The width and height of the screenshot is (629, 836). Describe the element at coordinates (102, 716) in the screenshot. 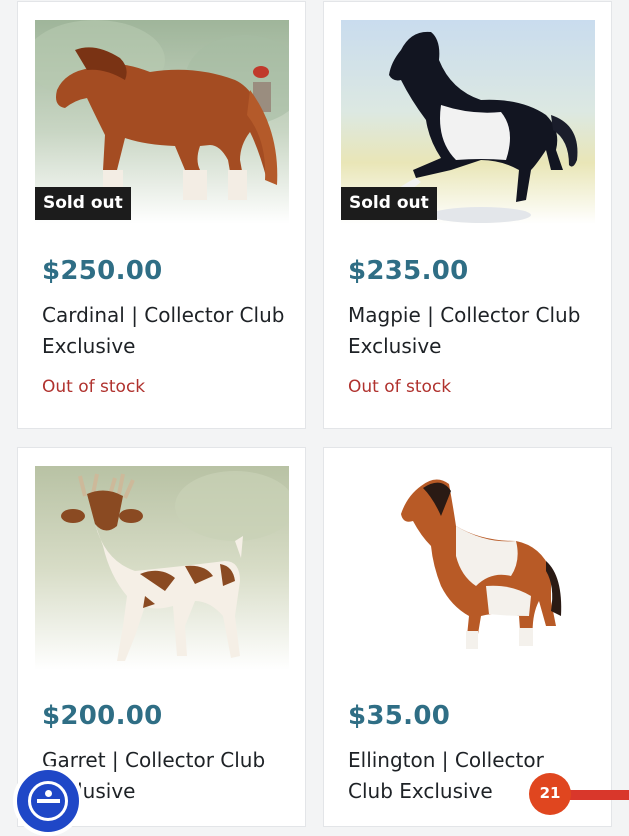

I see `product-price: $200.00` at that location.